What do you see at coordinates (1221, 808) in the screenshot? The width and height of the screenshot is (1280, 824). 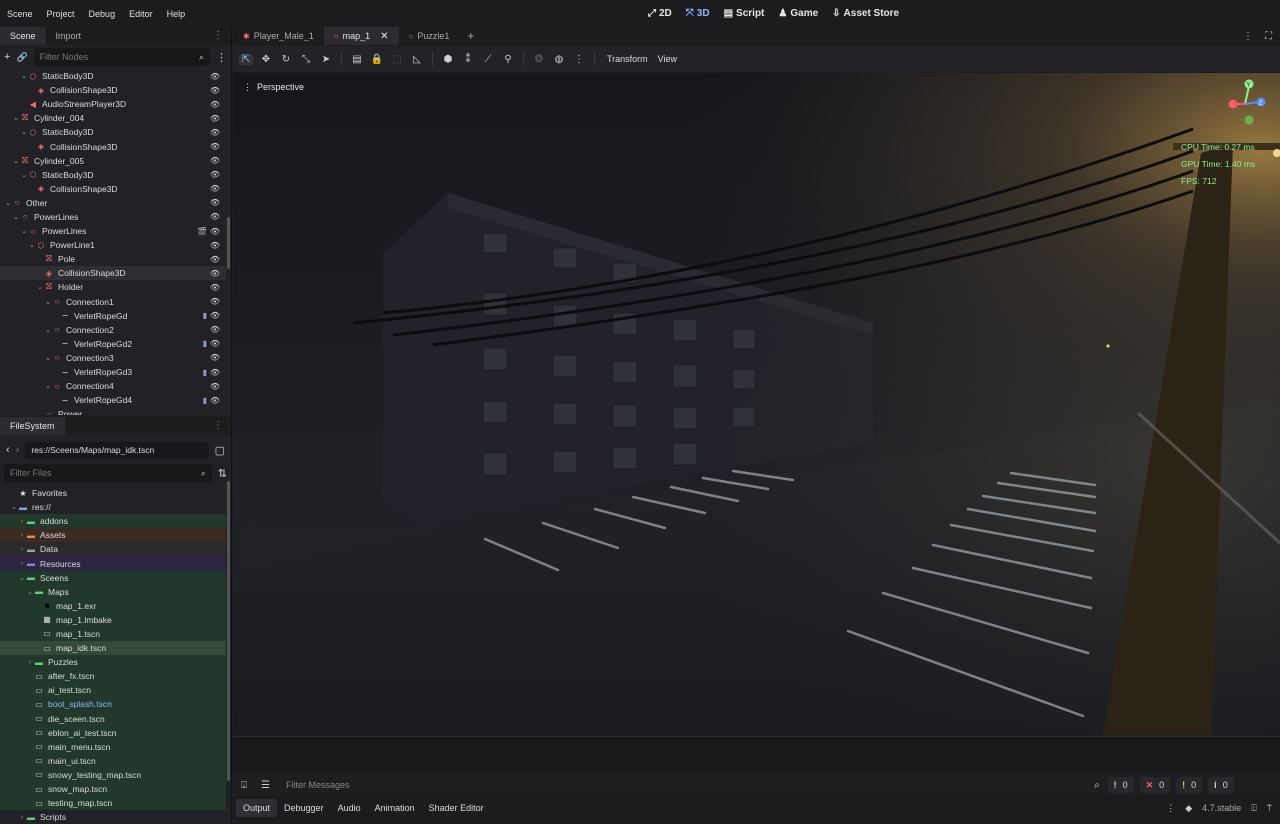 I see `version-label: 4.7.stable` at bounding box center [1221, 808].